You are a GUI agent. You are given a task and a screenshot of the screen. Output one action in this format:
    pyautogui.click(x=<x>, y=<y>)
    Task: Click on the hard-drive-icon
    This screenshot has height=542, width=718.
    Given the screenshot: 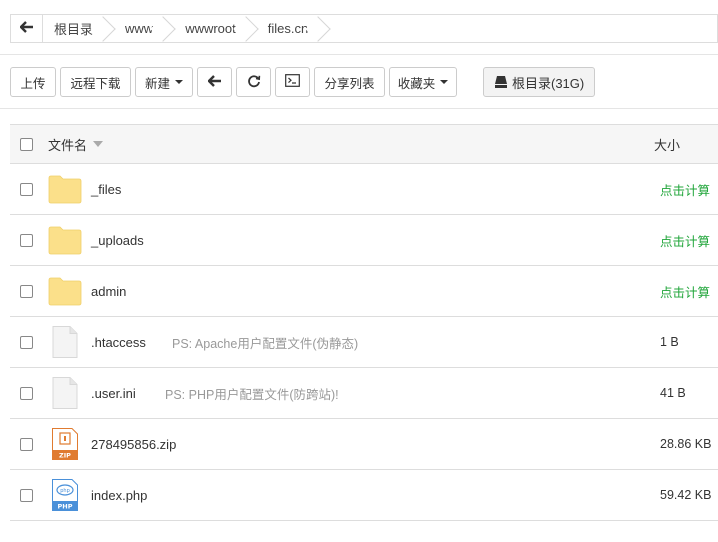 What is the action you would take?
    pyautogui.click(x=501, y=82)
    